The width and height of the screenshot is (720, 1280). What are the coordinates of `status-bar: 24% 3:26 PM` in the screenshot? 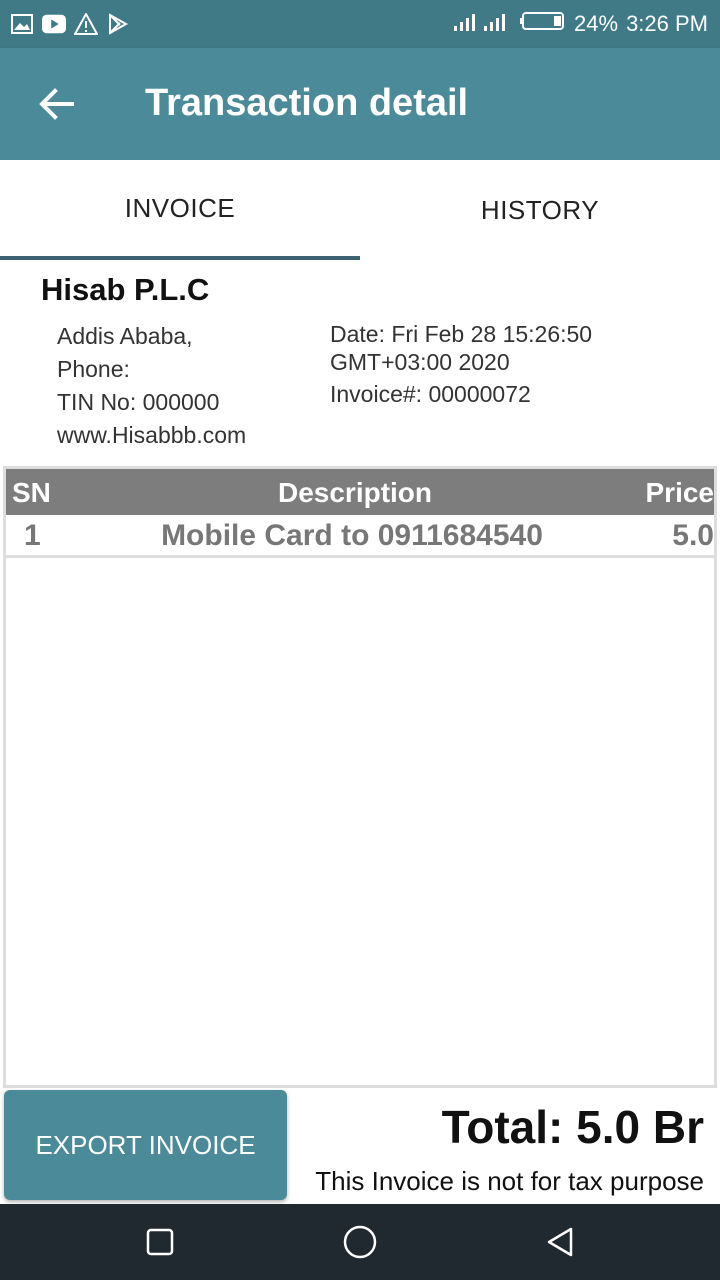 It's located at (360, 24).